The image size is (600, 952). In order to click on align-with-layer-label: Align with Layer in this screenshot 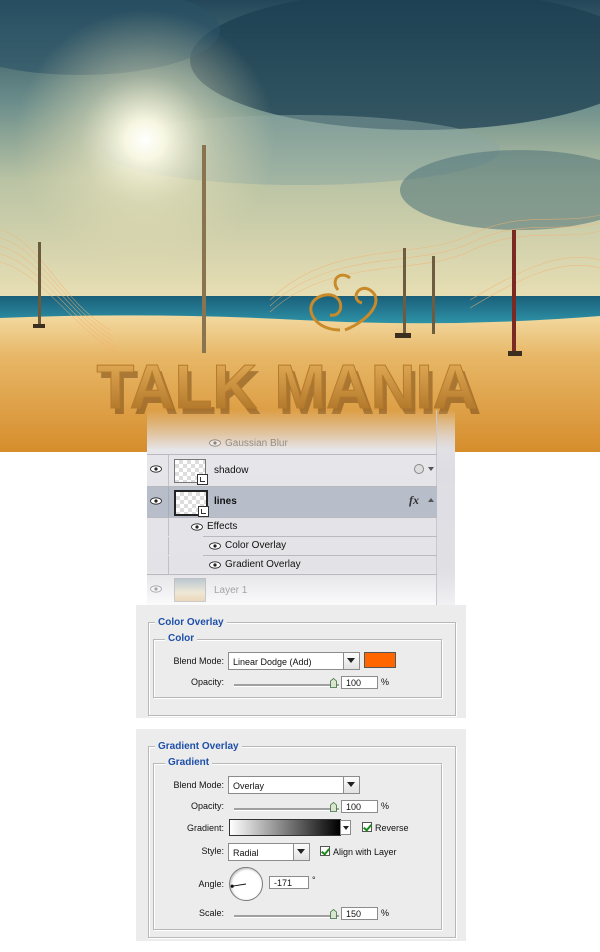, I will do `click(365, 852)`.